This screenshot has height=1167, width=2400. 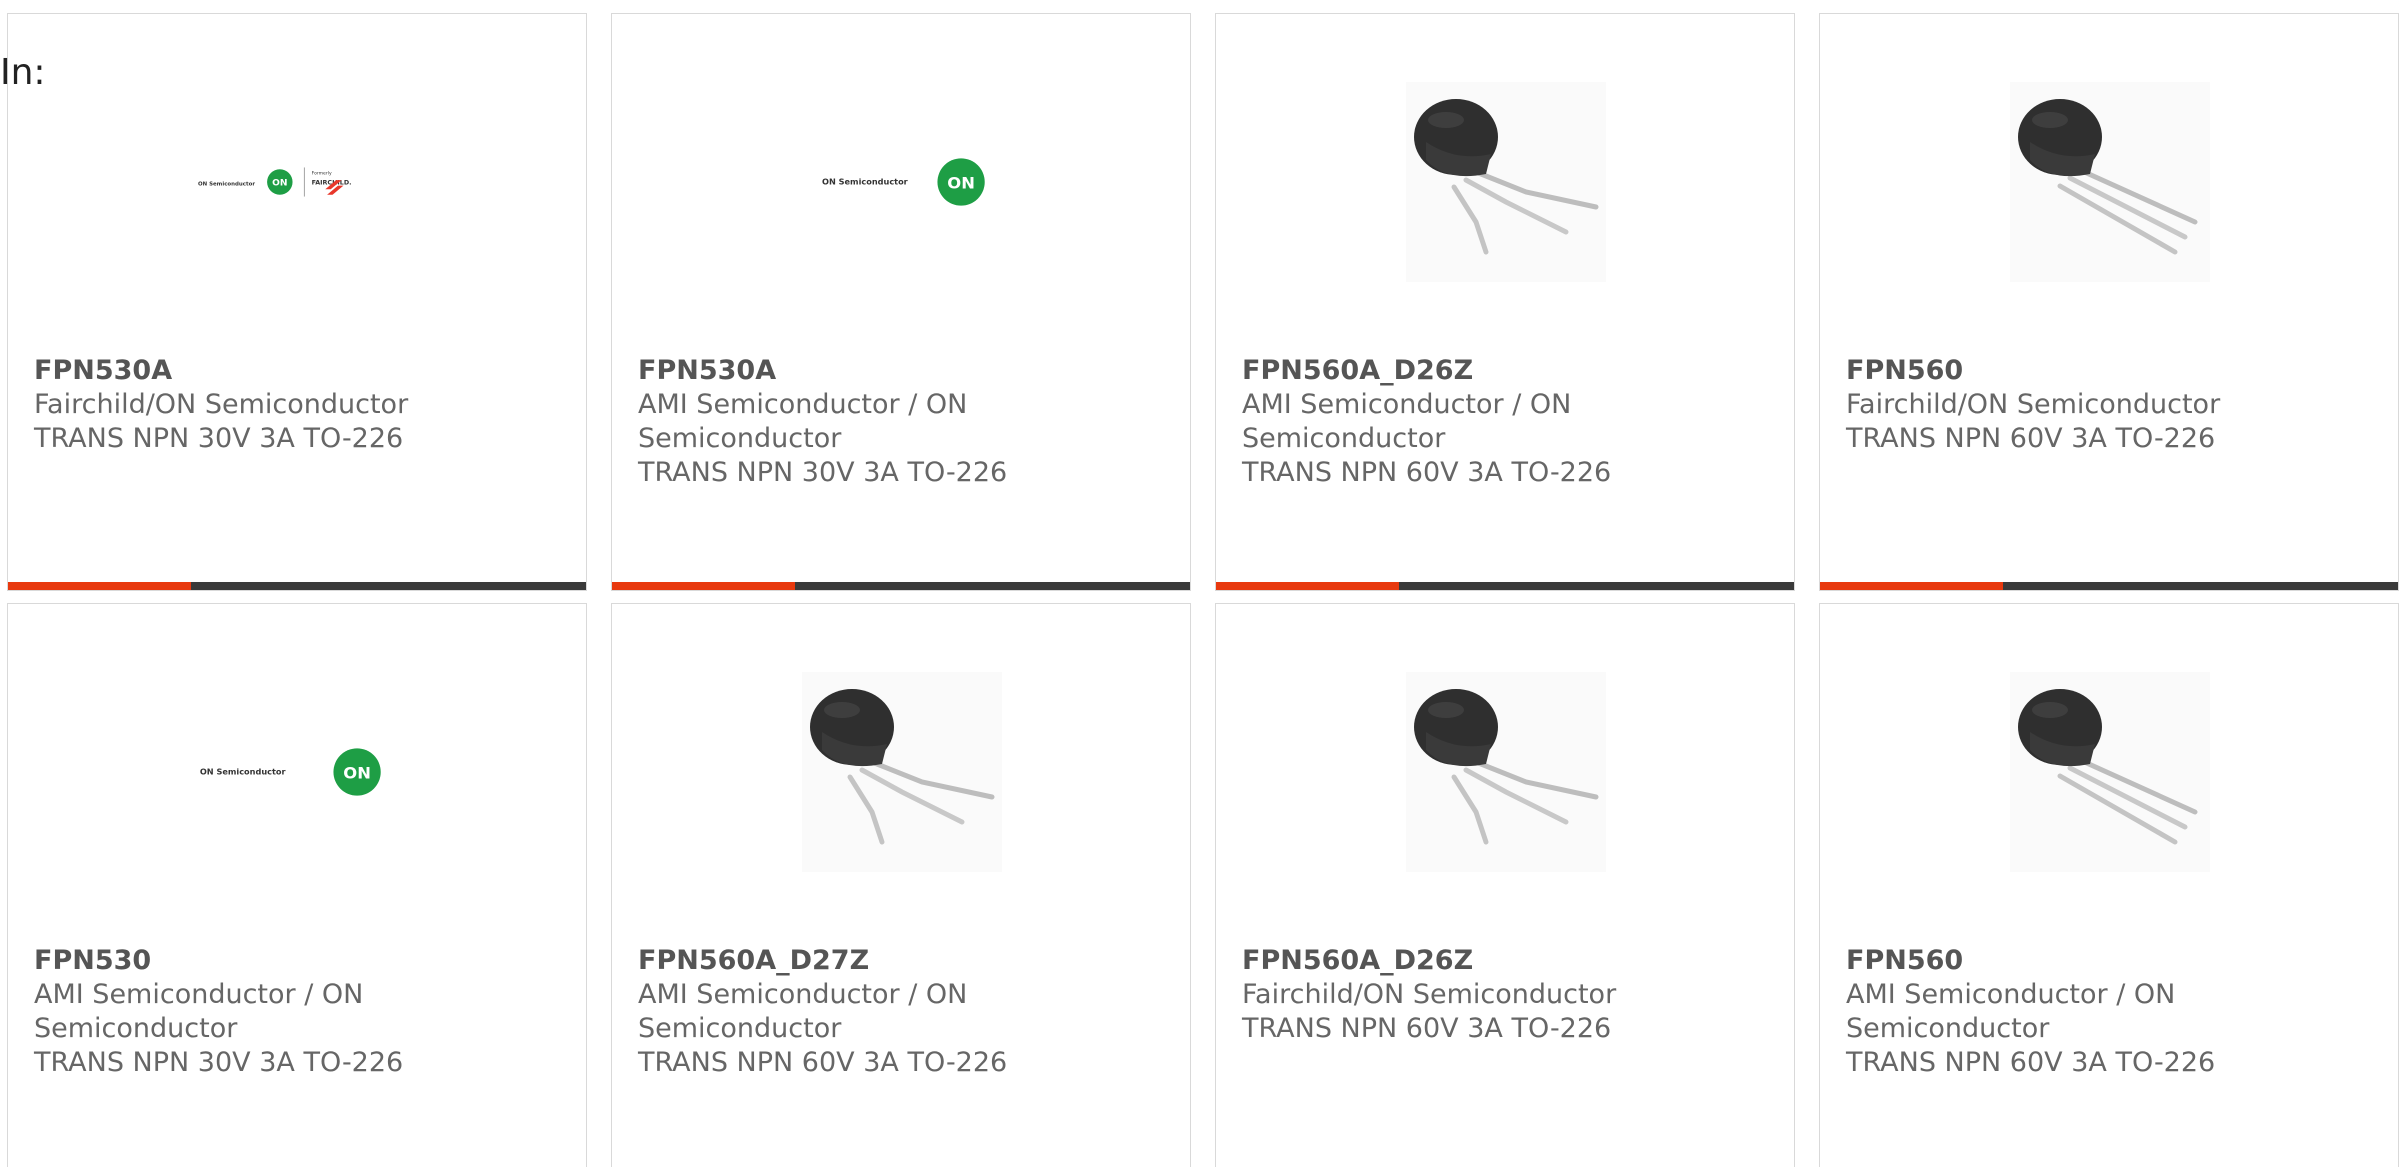 What do you see at coordinates (244, 961) in the screenshot?
I see `part-number: FPN530` at bounding box center [244, 961].